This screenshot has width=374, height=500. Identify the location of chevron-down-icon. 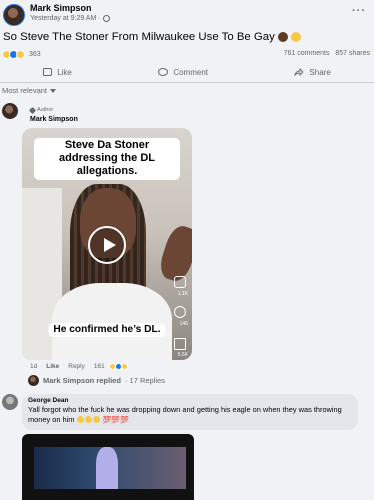
(53, 90).